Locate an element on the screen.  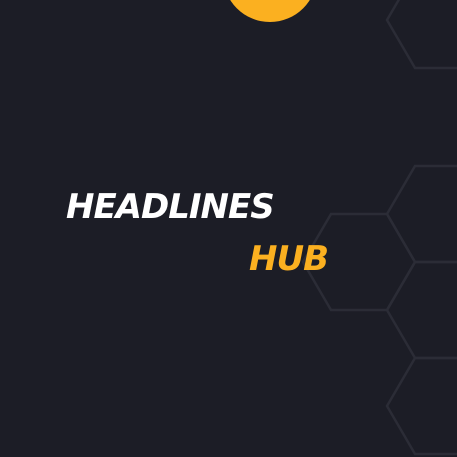
hexagon-outline-bottom-right is located at coordinates (421, 406).